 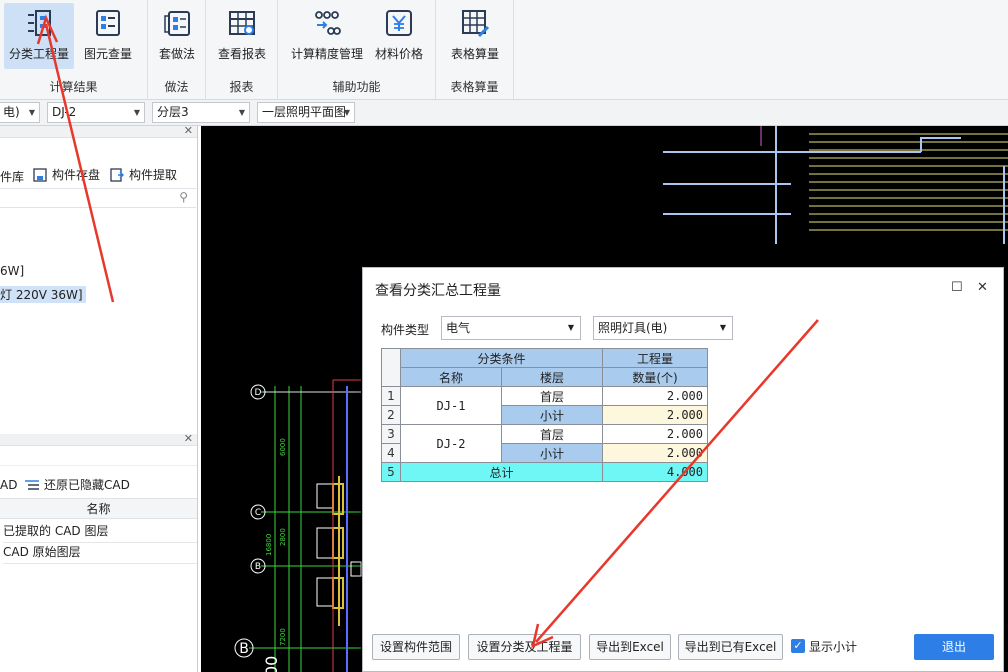 What do you see at coordinates (98, 508) in the screenshot?
I see `layer-table-header: 名称` at bounding box center [98, 508].